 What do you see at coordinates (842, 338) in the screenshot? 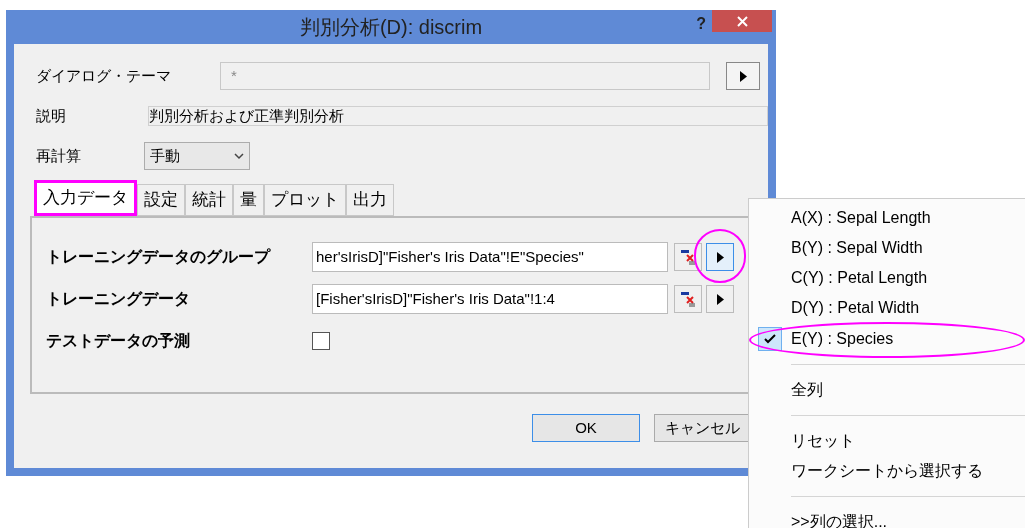
I see `menu-item: E(Y) : Species` at bounding box center [842, 338].